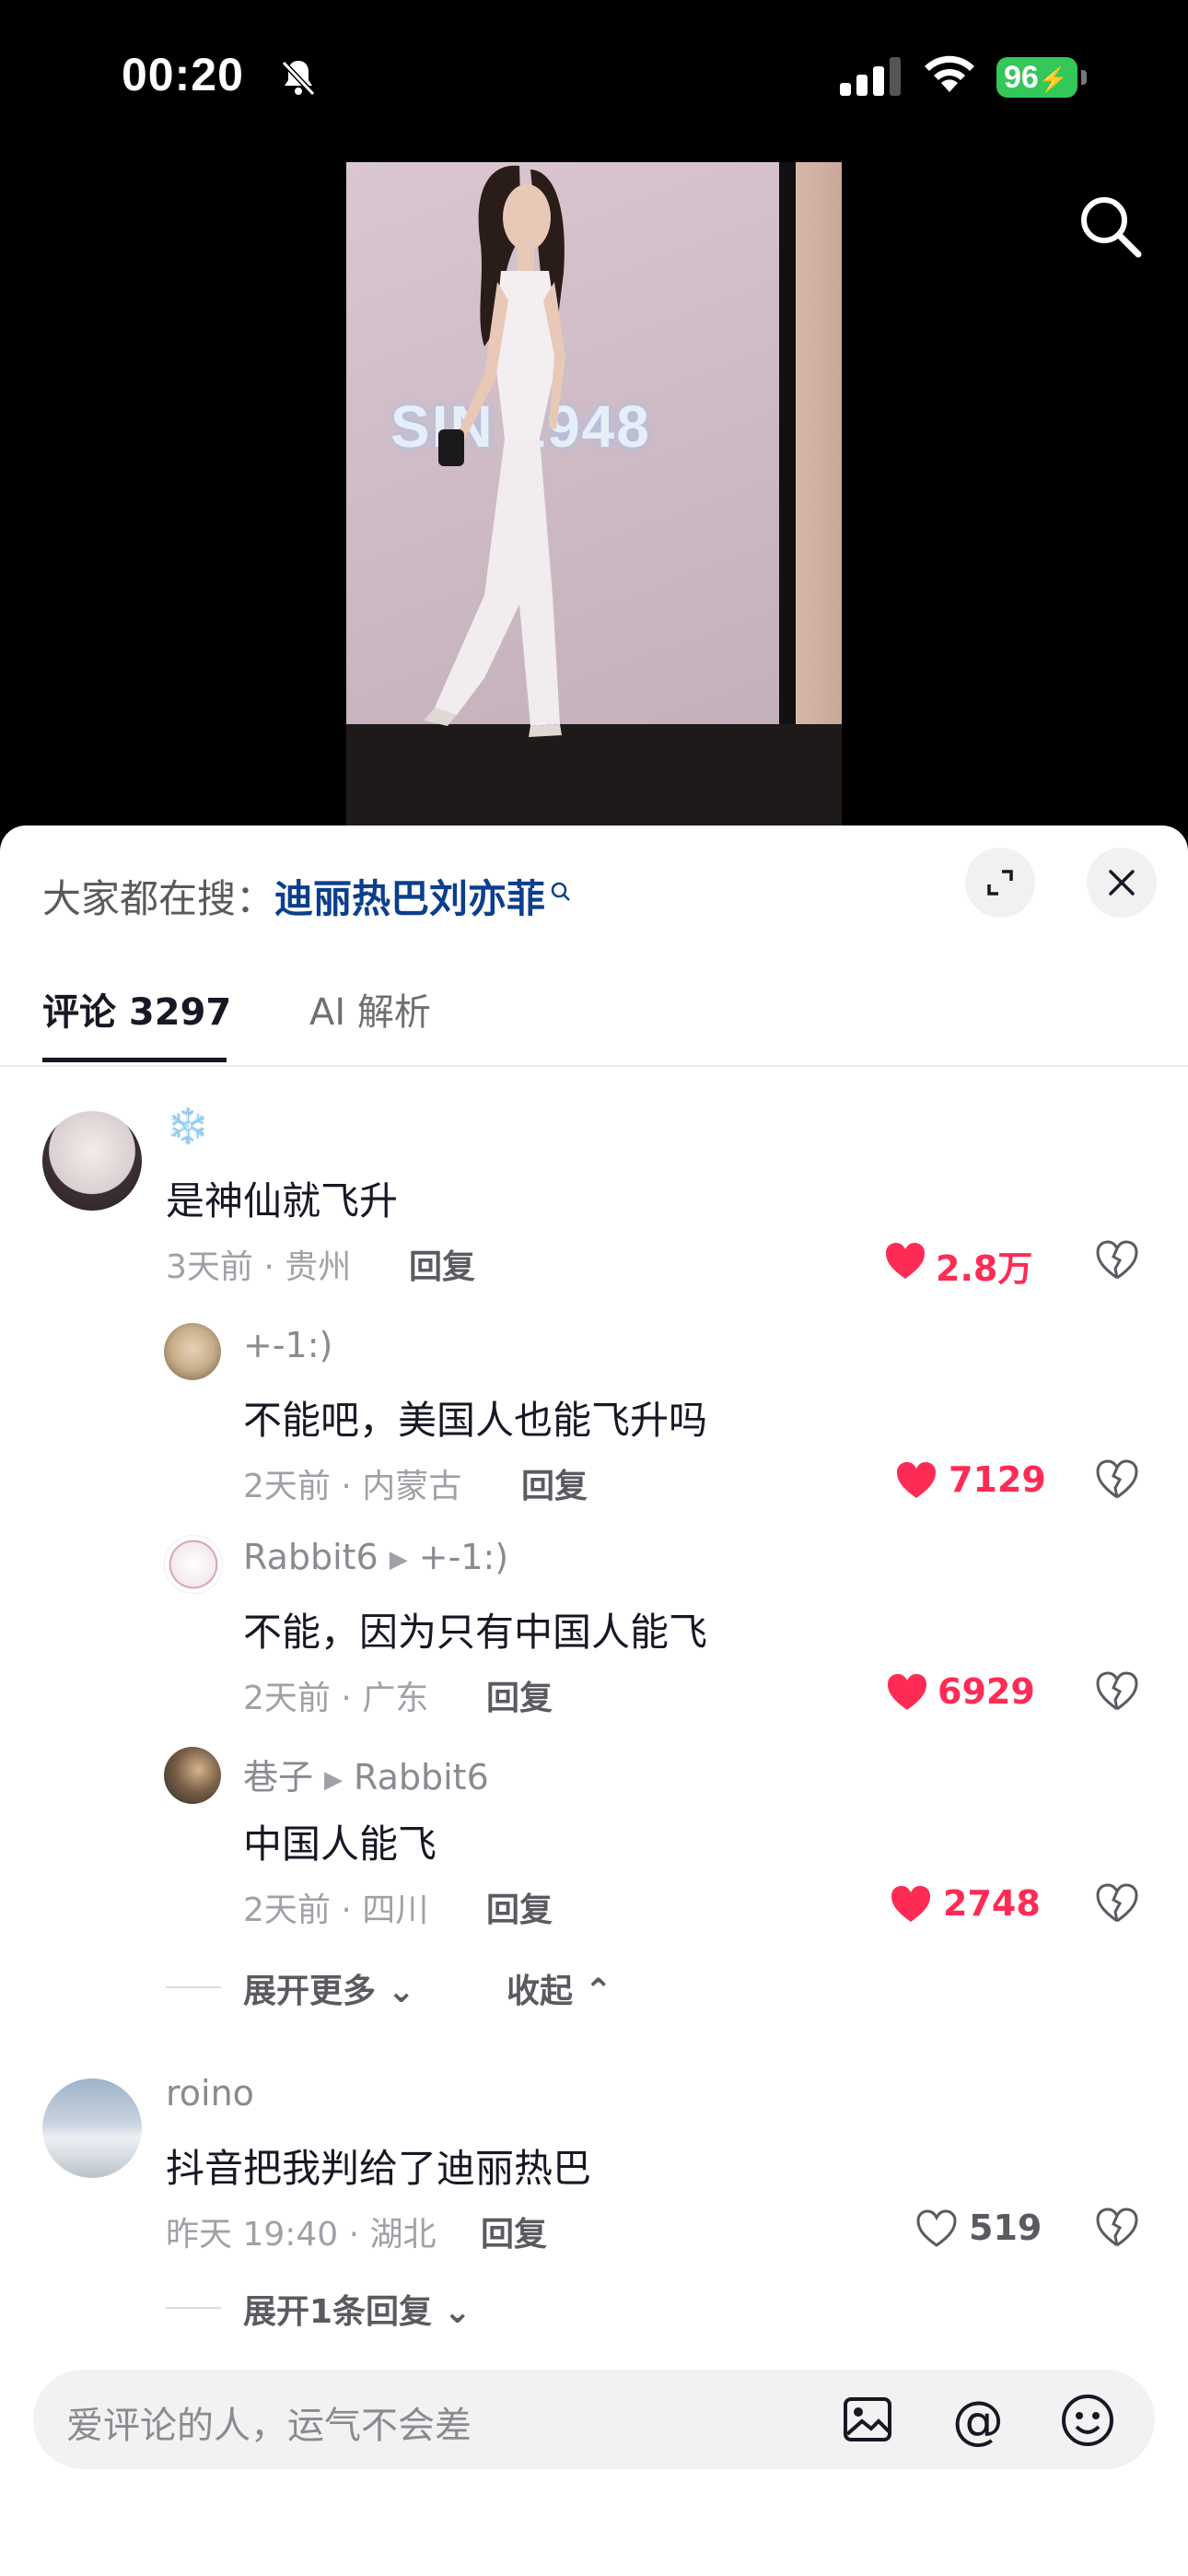 The height and width of the screenshot is (2576, 1188). I want to click on reply-username: Rabbit6, so click(311, 1557).